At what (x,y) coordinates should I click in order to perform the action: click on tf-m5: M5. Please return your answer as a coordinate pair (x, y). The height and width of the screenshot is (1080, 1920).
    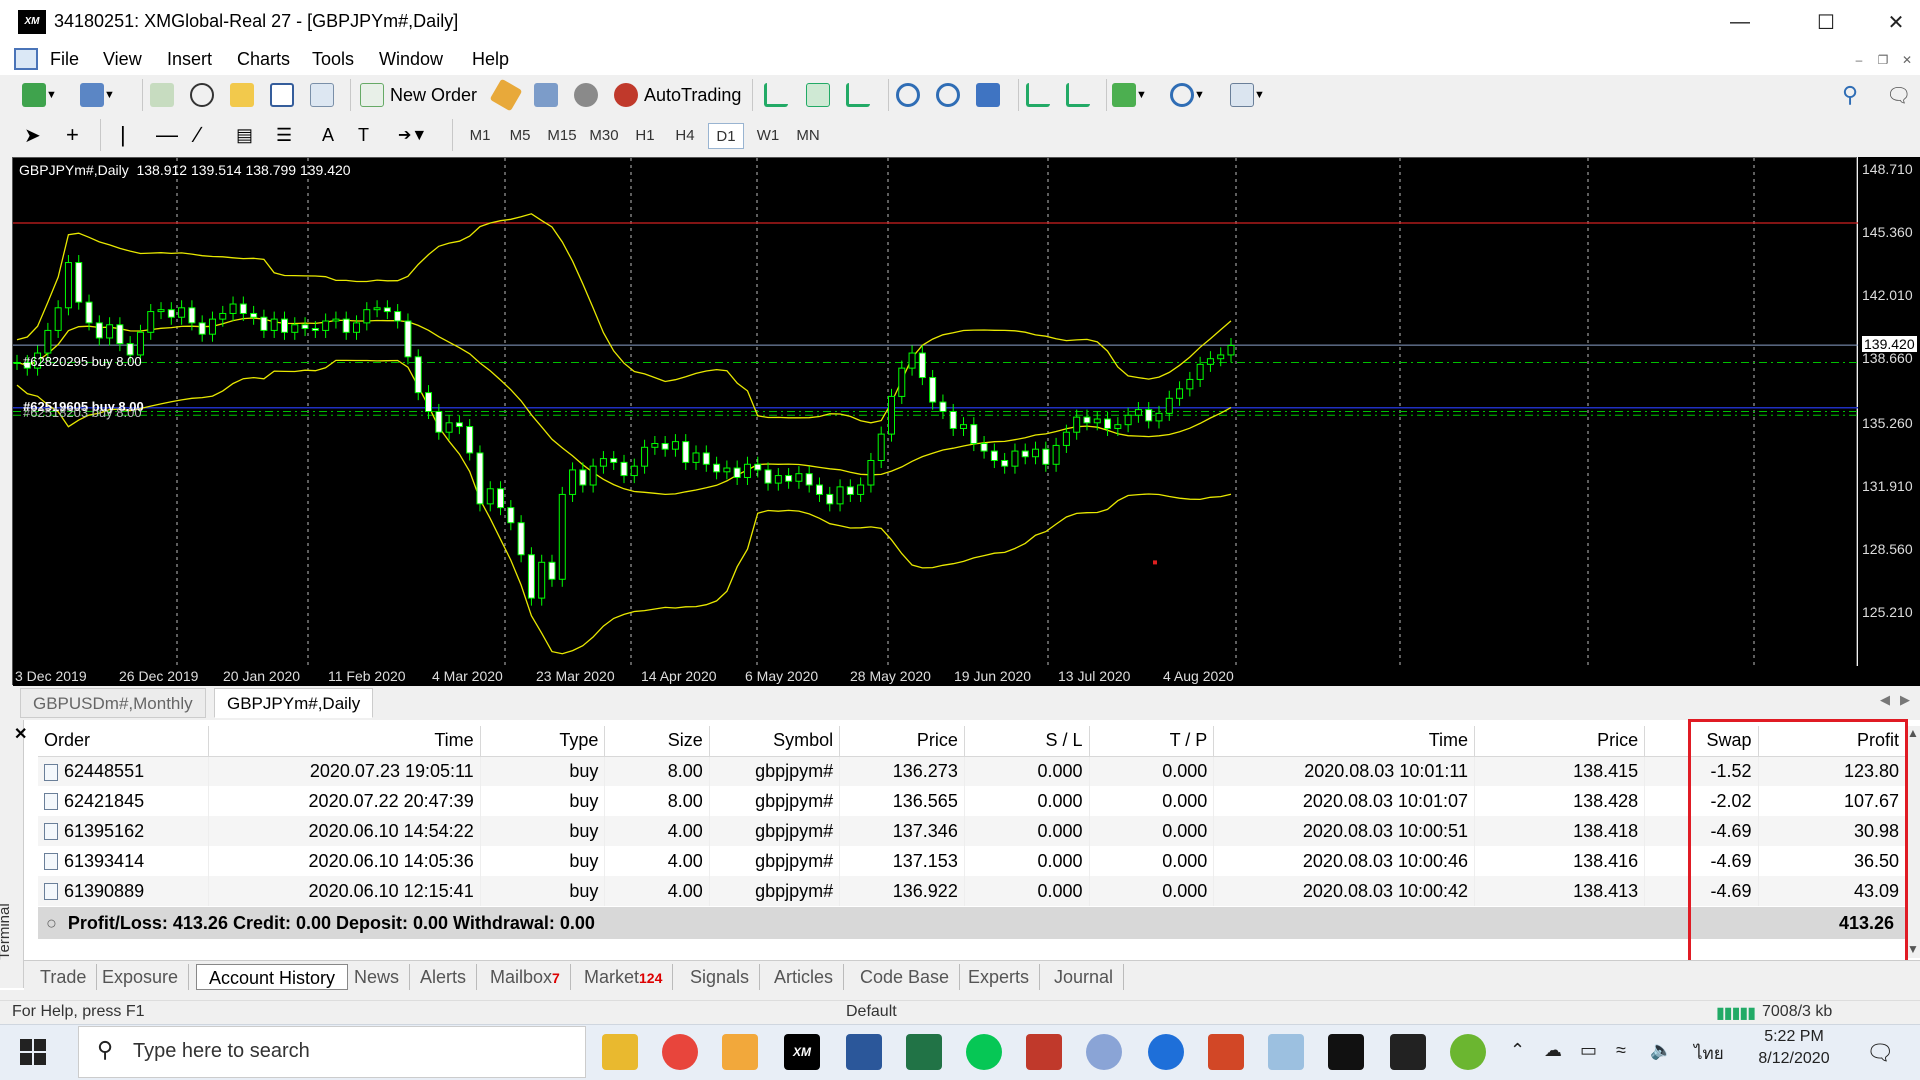
    Looking at the image, I should click on (520, 136).